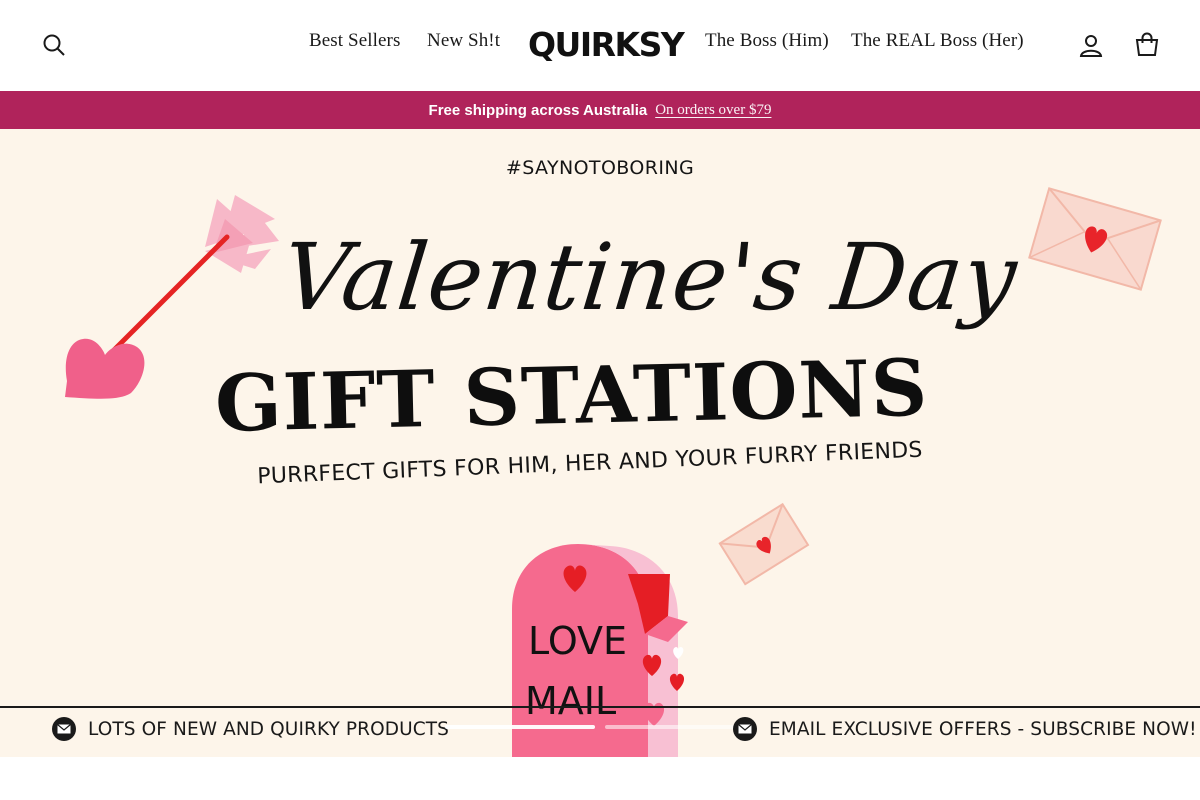 Image resolution: width=1200 pixels, height=800 pixels. I want to click on search-button, so click(54, 45).